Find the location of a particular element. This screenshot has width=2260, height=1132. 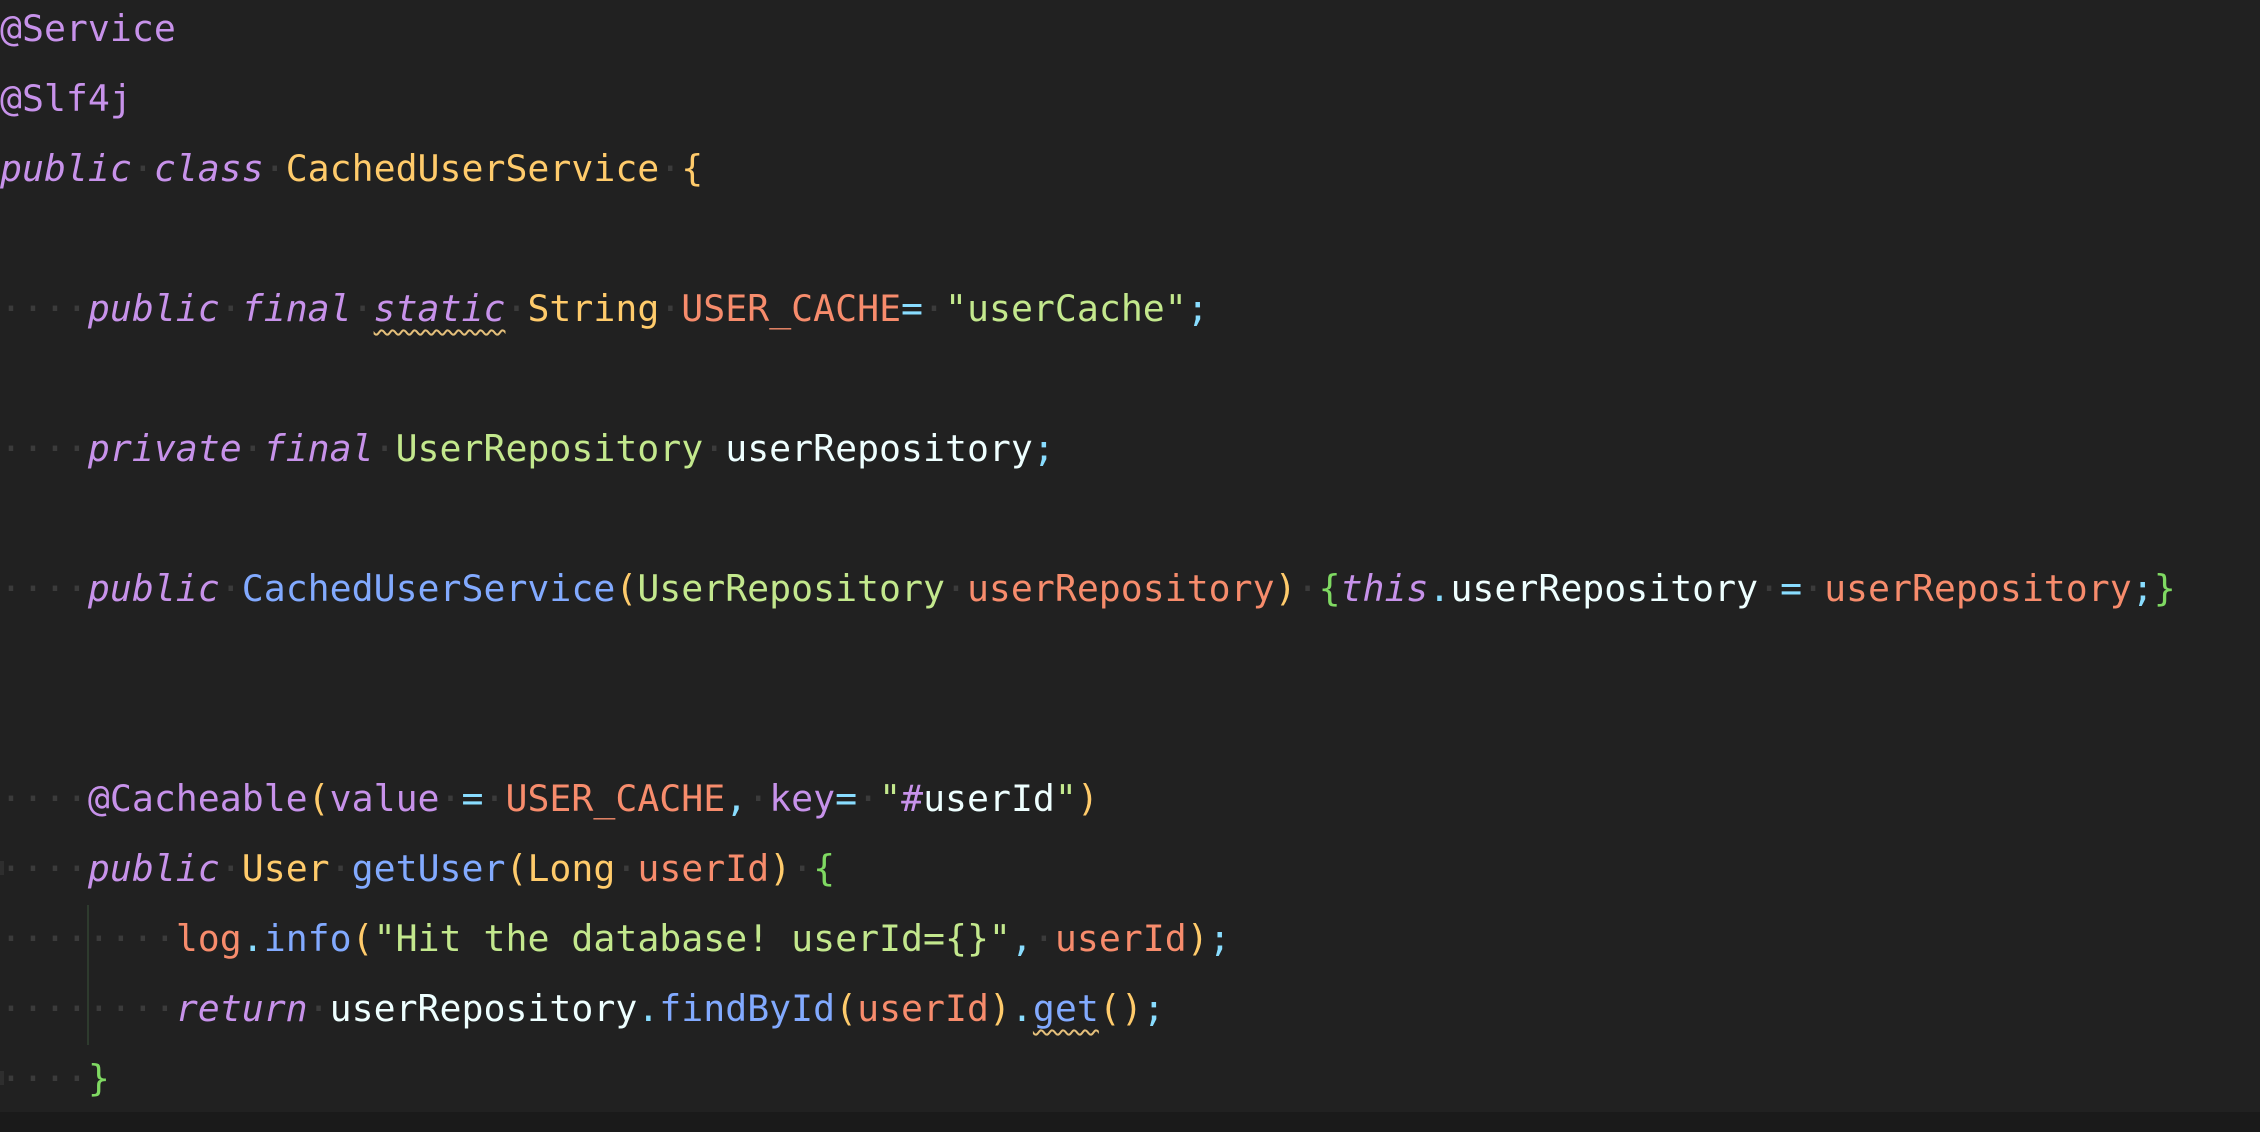

editor-bottom-edge is located at coordinates (1130, 1122).